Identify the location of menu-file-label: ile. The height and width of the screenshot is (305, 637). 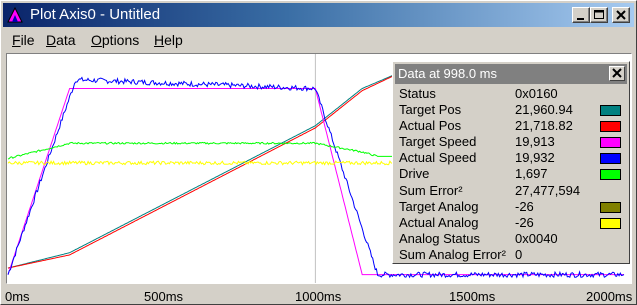
(27, 40).